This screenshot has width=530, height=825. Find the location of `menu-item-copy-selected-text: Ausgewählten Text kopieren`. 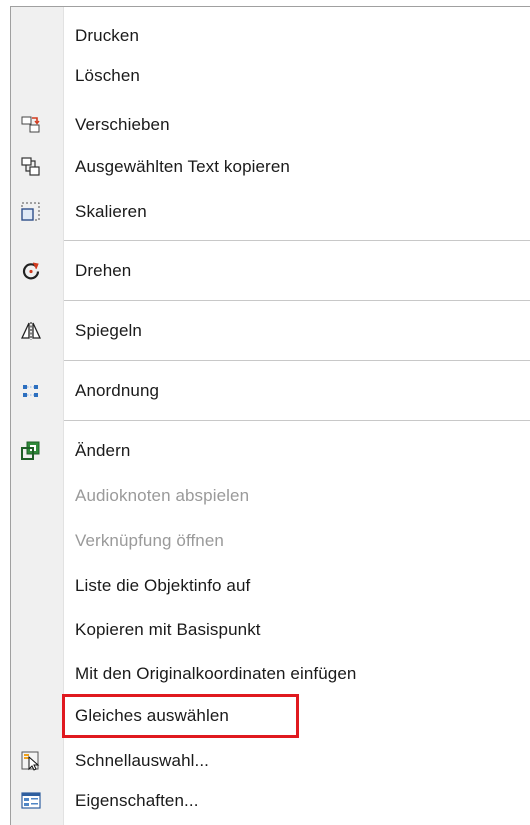

menu-item-copy-selected-text: Ausgewählten Text kopieren is located at coordinates (270, 167).